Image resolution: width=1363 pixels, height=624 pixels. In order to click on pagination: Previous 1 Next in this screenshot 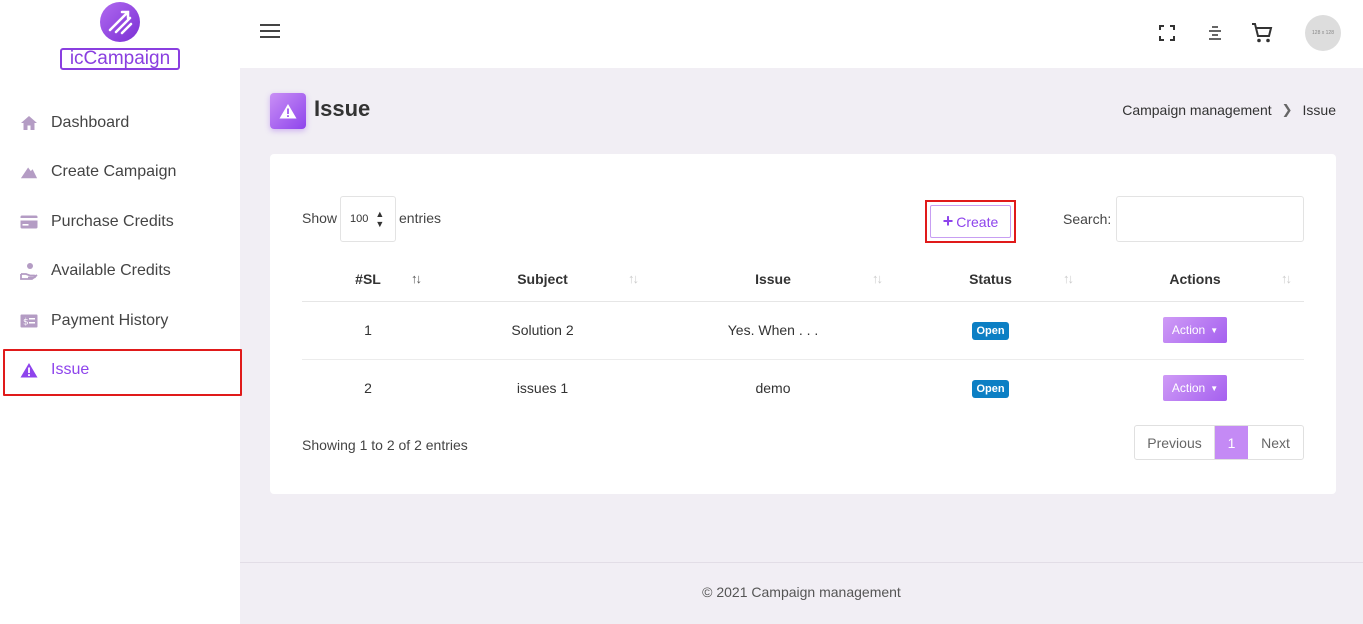, I will do `click(1219, 442)`.